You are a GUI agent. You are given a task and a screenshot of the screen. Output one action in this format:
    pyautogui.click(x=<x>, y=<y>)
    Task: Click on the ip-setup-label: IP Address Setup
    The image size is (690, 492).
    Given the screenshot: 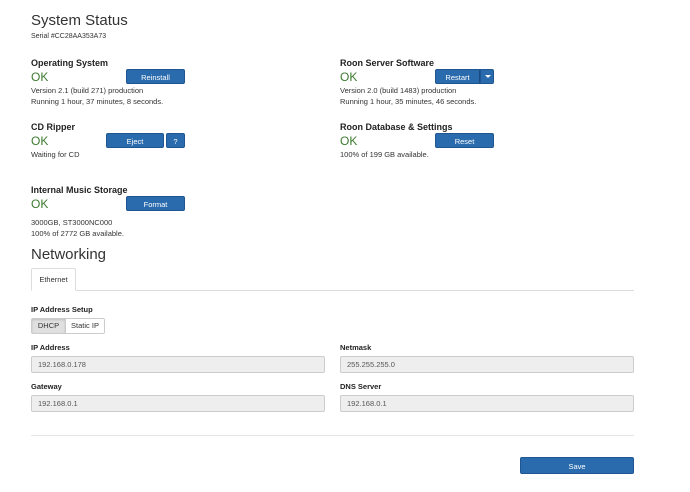 What is the action you would take?
    pyautogui.click(x=62, y=309)
    